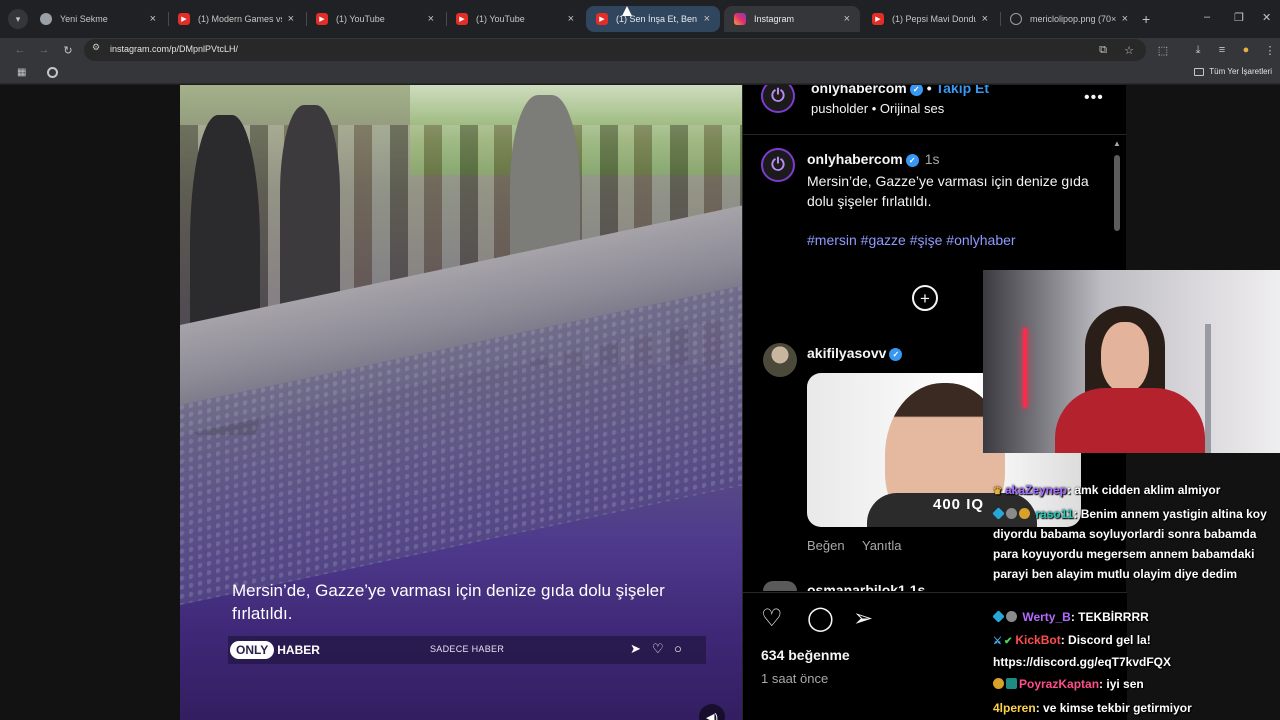  Describe the element at coordinates (855, 159) in the screenshot. I see `caption-username: onlyhabercom` at that location.